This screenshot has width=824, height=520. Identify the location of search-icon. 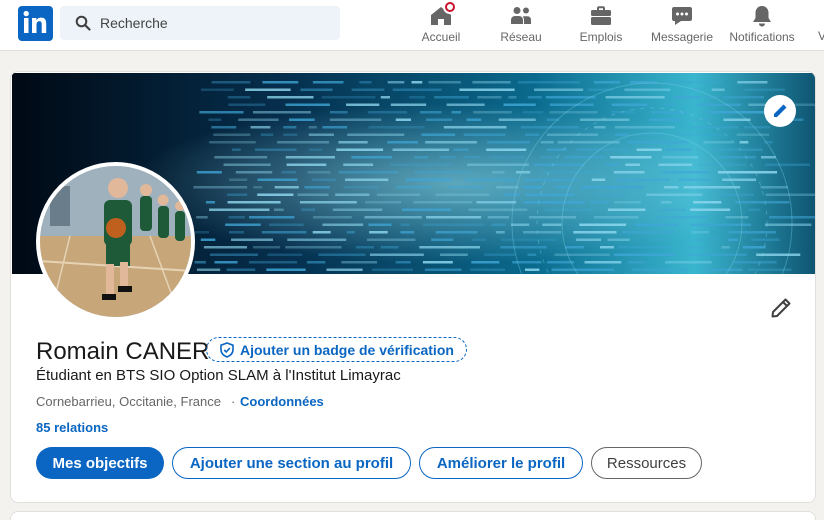
(83, 23).